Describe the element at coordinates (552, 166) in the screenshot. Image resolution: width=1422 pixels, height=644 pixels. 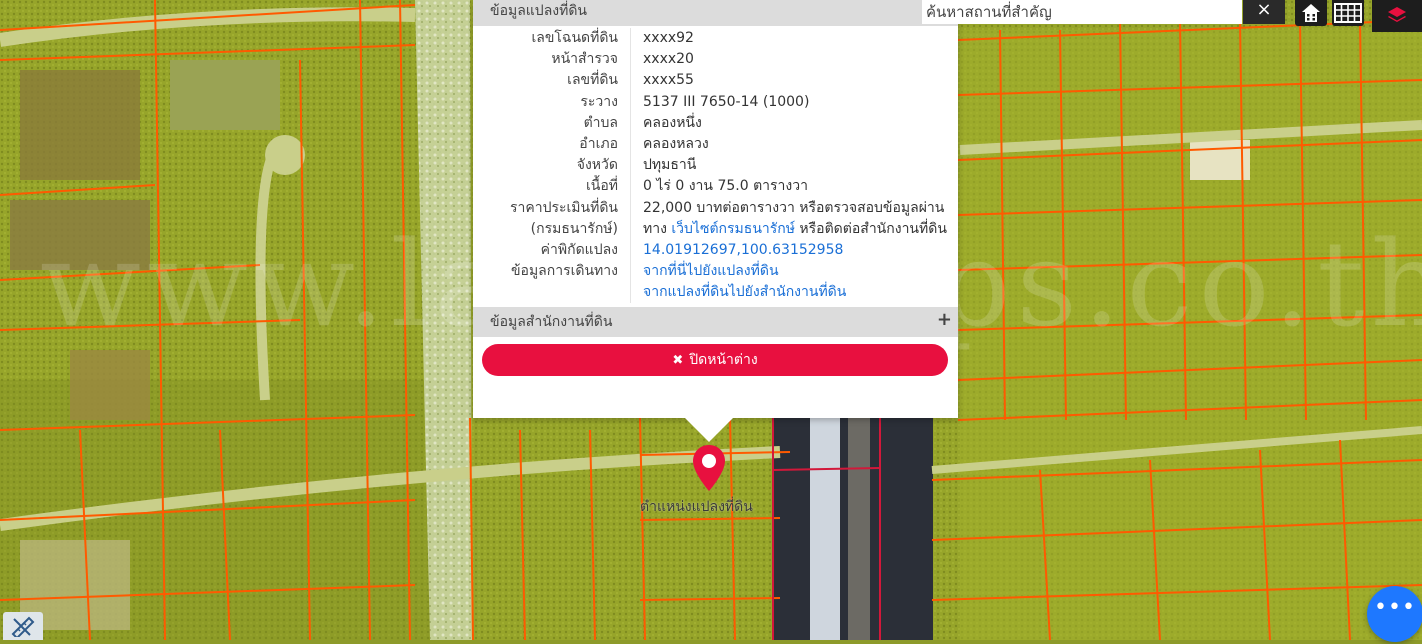
I see `detail-label: จังหวัด` at that location.